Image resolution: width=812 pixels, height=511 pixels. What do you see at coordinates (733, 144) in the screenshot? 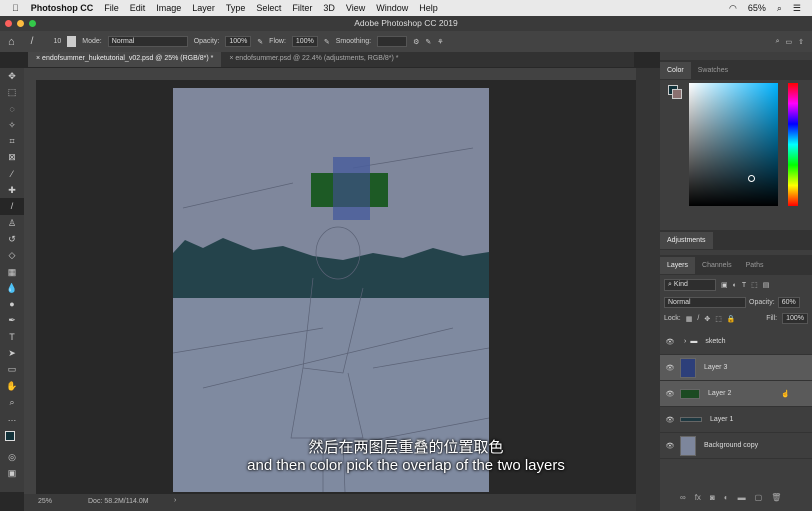
I see `color-field` at bounding box center [733, 144].